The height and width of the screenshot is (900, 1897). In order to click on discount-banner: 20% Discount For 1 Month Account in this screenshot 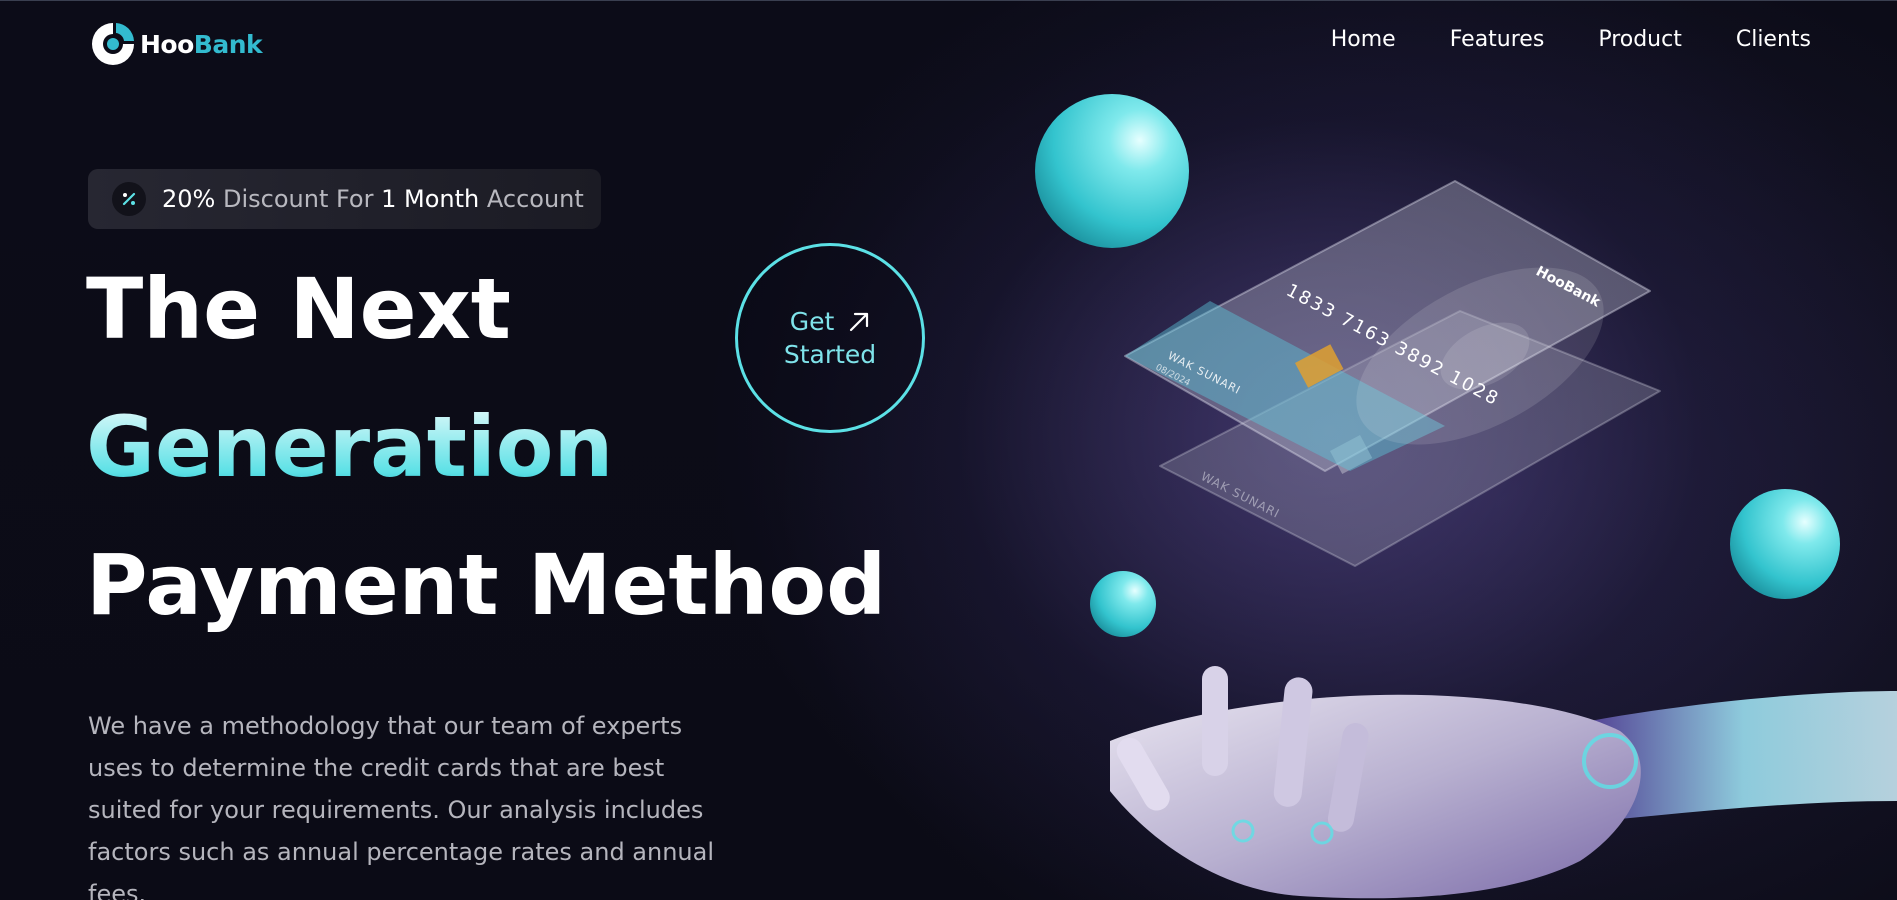, I will do `click(344, 199)`.